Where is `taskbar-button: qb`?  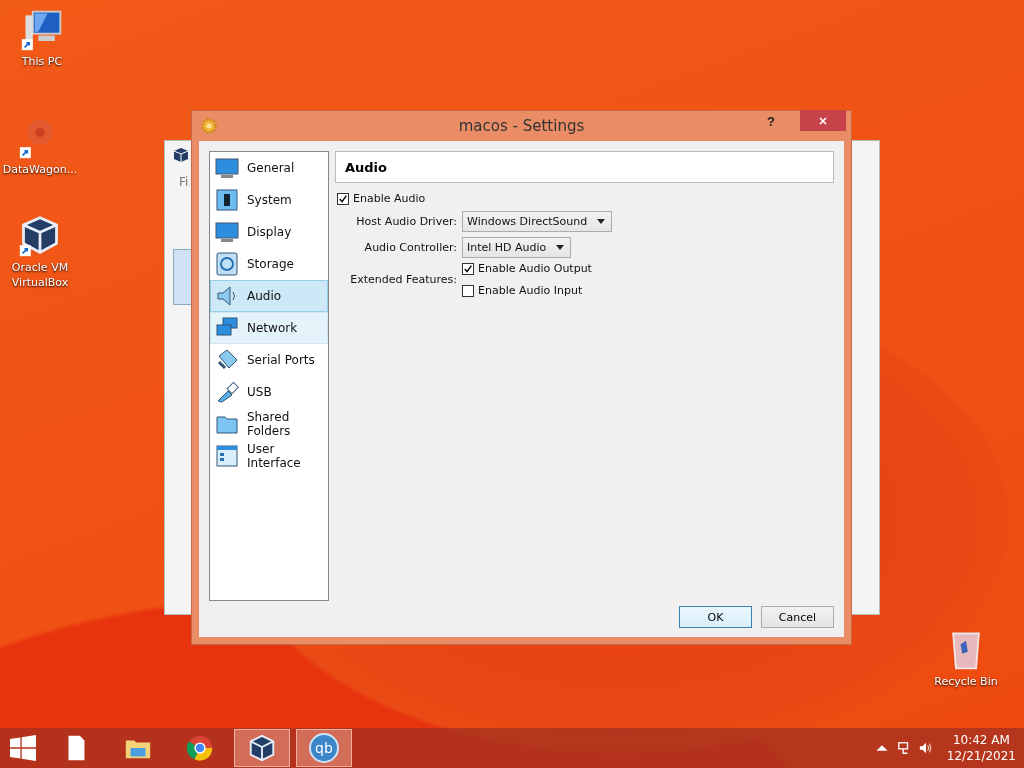 taskbar-button: qb is located at coordinates (324, 748).